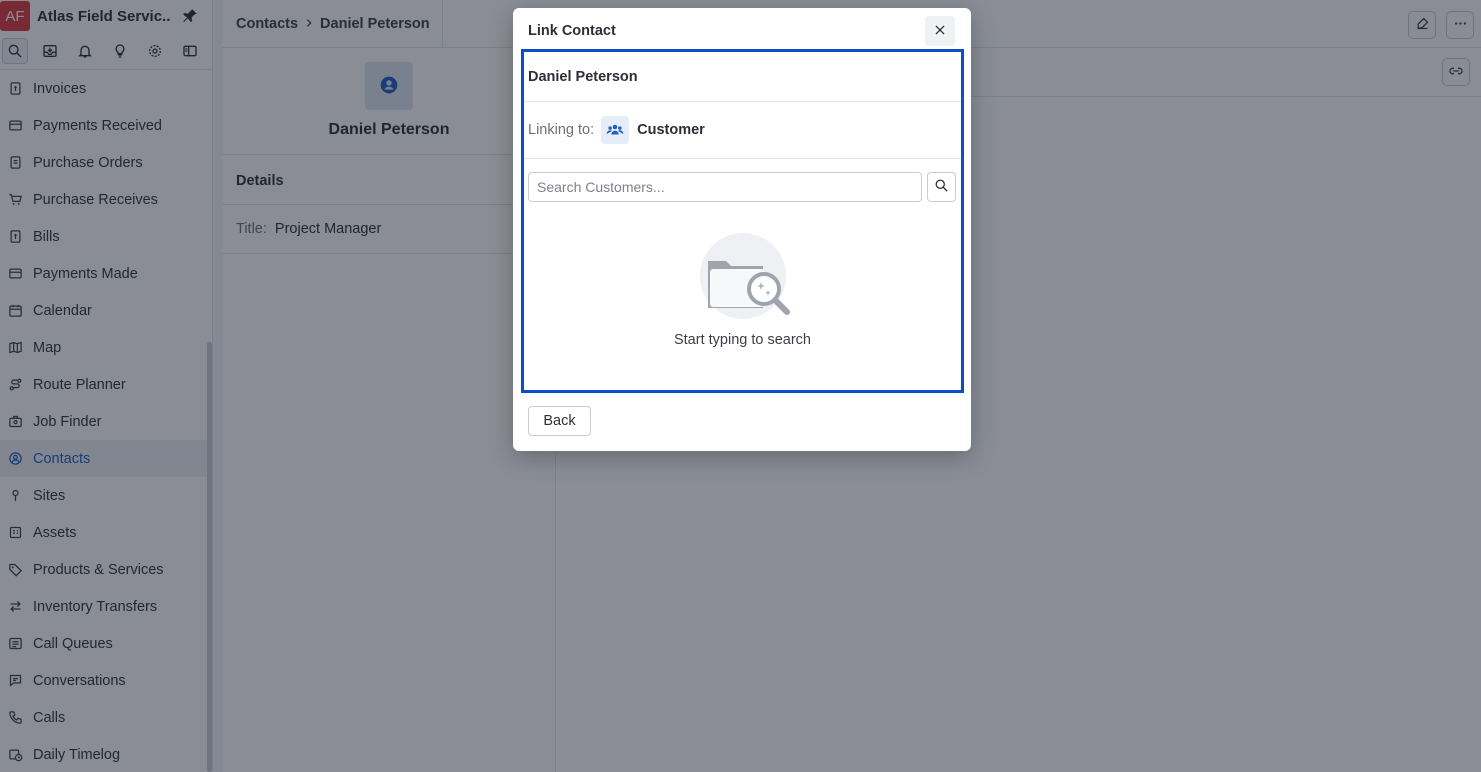 This screenshot has height=772, width=1481. Describe the element at coordinates (748, 278) in the screenshot. I see `empty-search-illustration` at that location.